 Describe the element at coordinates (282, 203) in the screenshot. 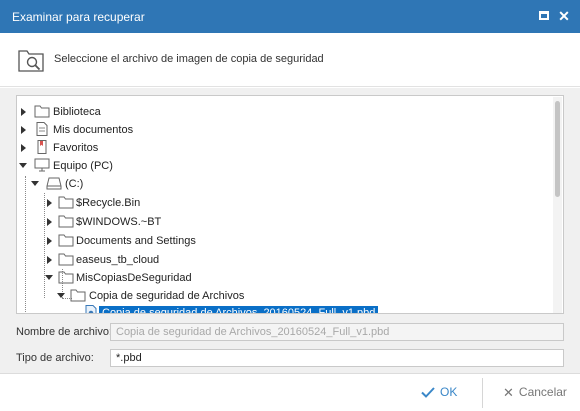

I see `tree-item-recycle-bin: $Recycle.Bin` at that location.